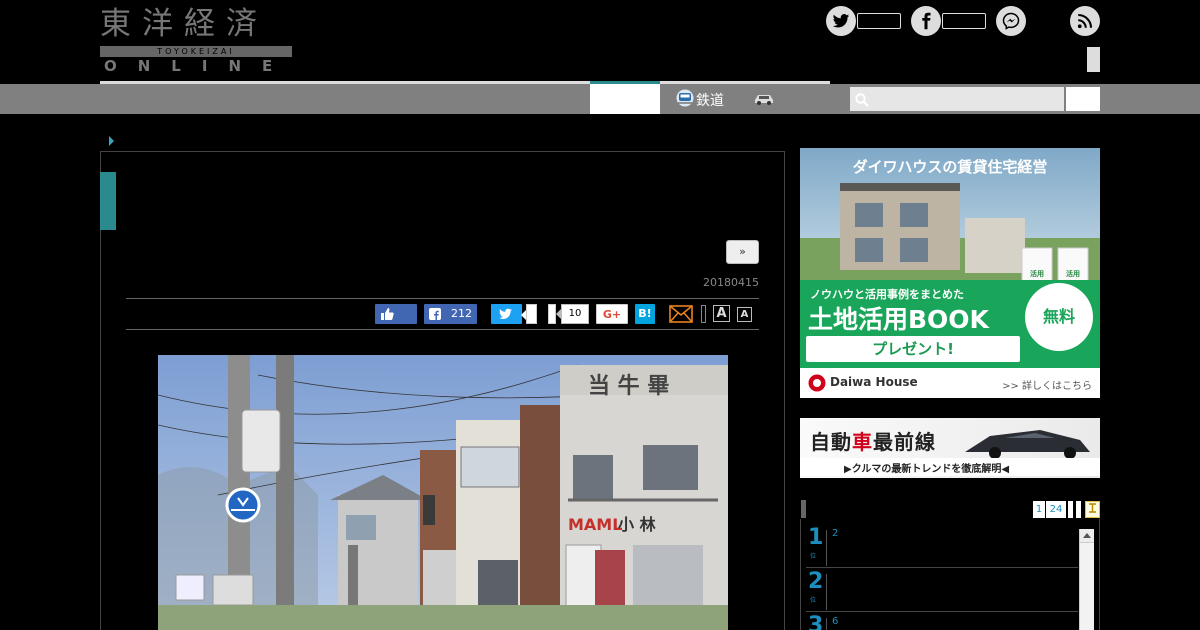 The height and width of the screenshot is (630, 1200). What do you see at coordinates (721, 313) in the screenshot?
I see `font-size-large-button: A` at bounding box center [721, 313].